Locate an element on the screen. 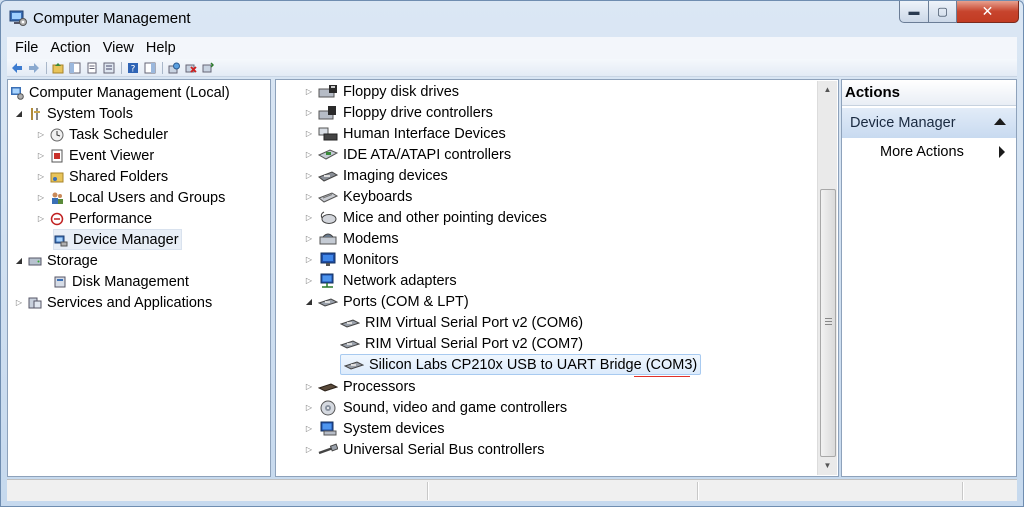 The height and width of the screenshot is (507, 1024). forward-arrow-icon is located at coordinates (34, 68).